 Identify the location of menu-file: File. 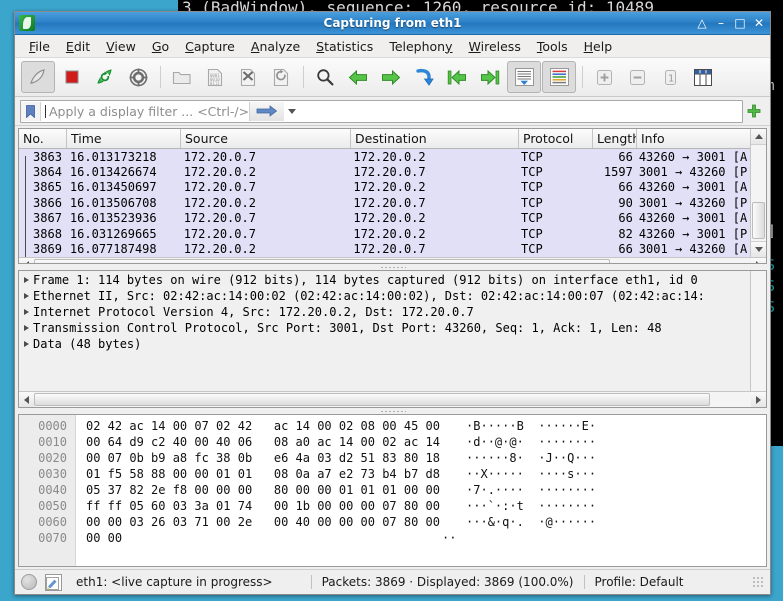
(39, 46).